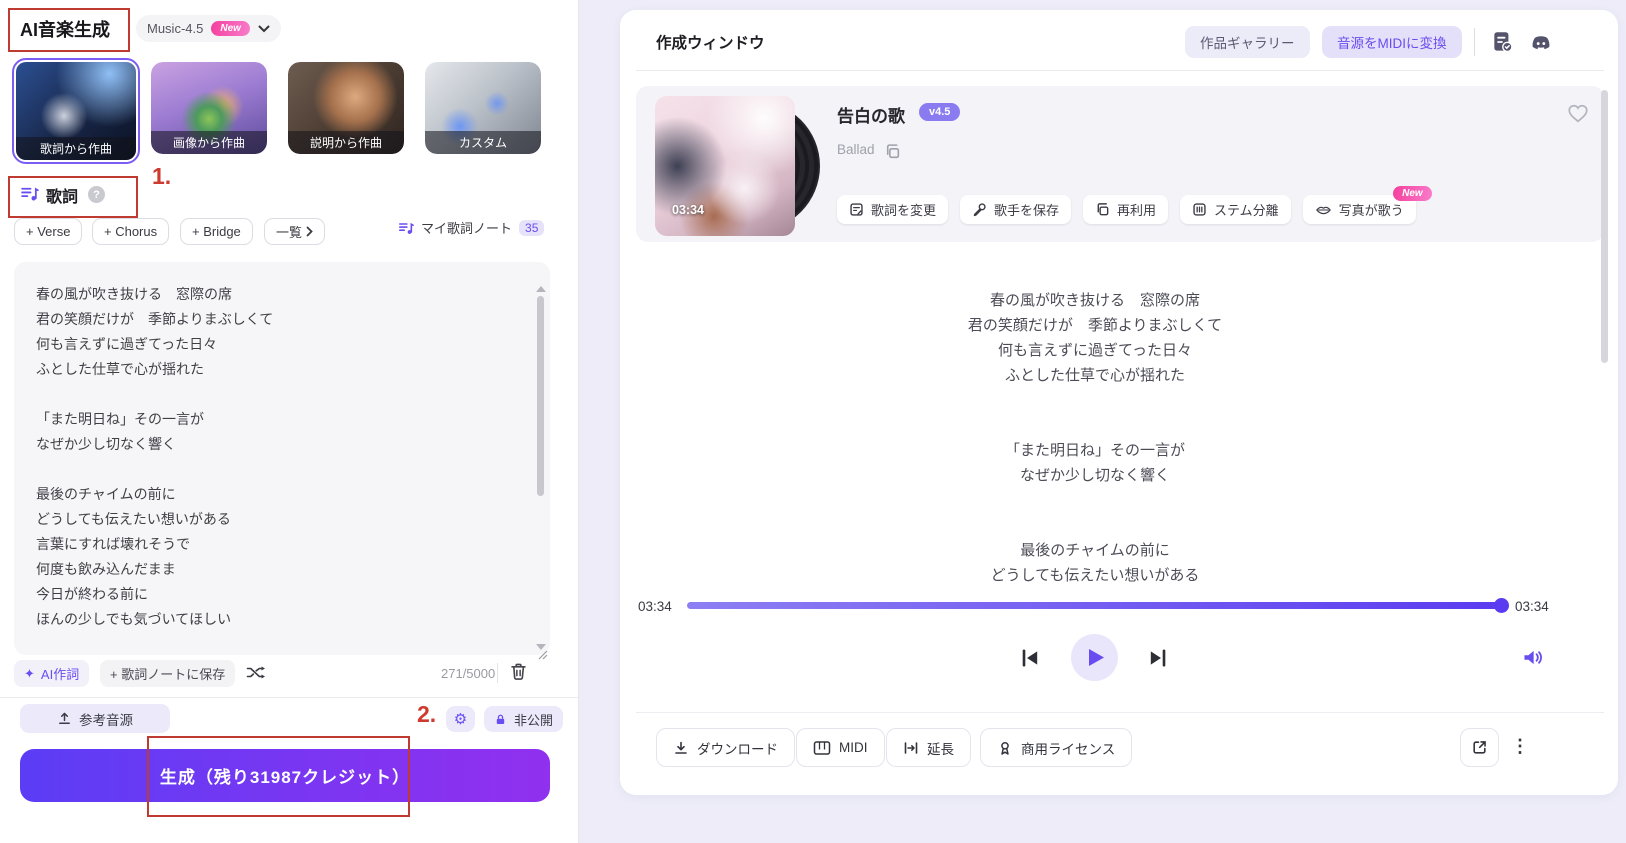 The width and height of the screenshot is (1626, 843). What do you see at coordinates (346, 142) in the screenshot?
I see `mode-label: 説明から作曲` at bounding box center [346, 142].